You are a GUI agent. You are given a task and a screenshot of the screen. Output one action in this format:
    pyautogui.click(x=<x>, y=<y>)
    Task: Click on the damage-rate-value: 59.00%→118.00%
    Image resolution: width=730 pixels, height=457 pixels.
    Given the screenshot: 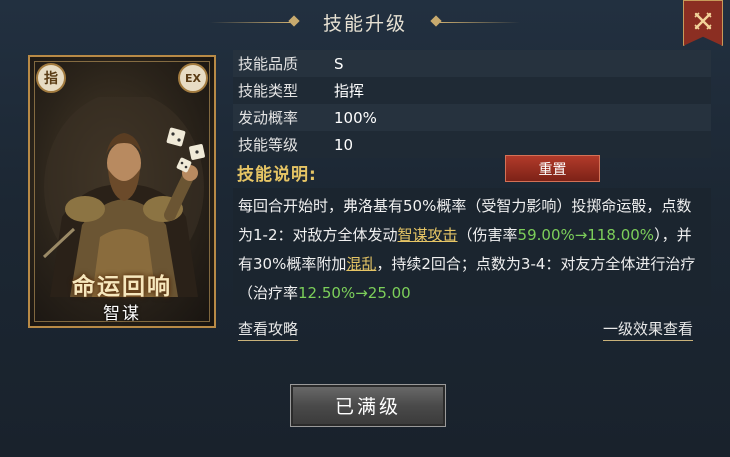 What is the action you would take?
    pyautogui.click(x=586, y=235)
    